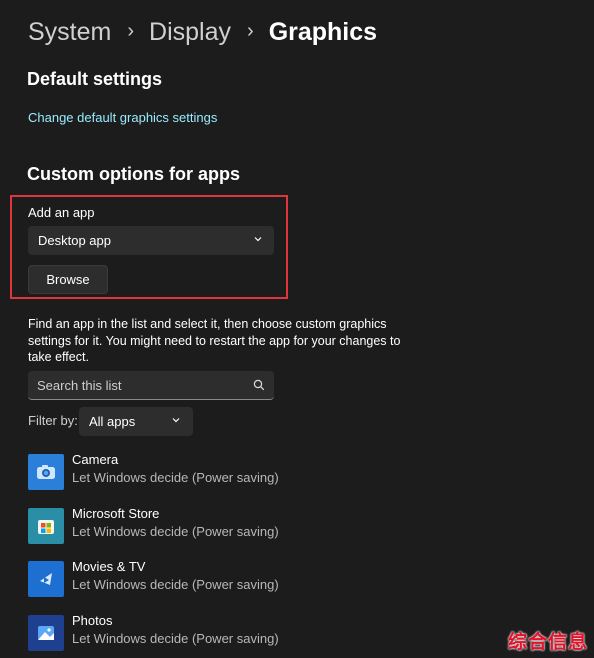 Image resolution: width=594 pixels, height=658 pixels. What do you see at coordinates (112, 421) in the screenshot?
I see `filter-selected-value: All apps` at bounding box center [112, 421].